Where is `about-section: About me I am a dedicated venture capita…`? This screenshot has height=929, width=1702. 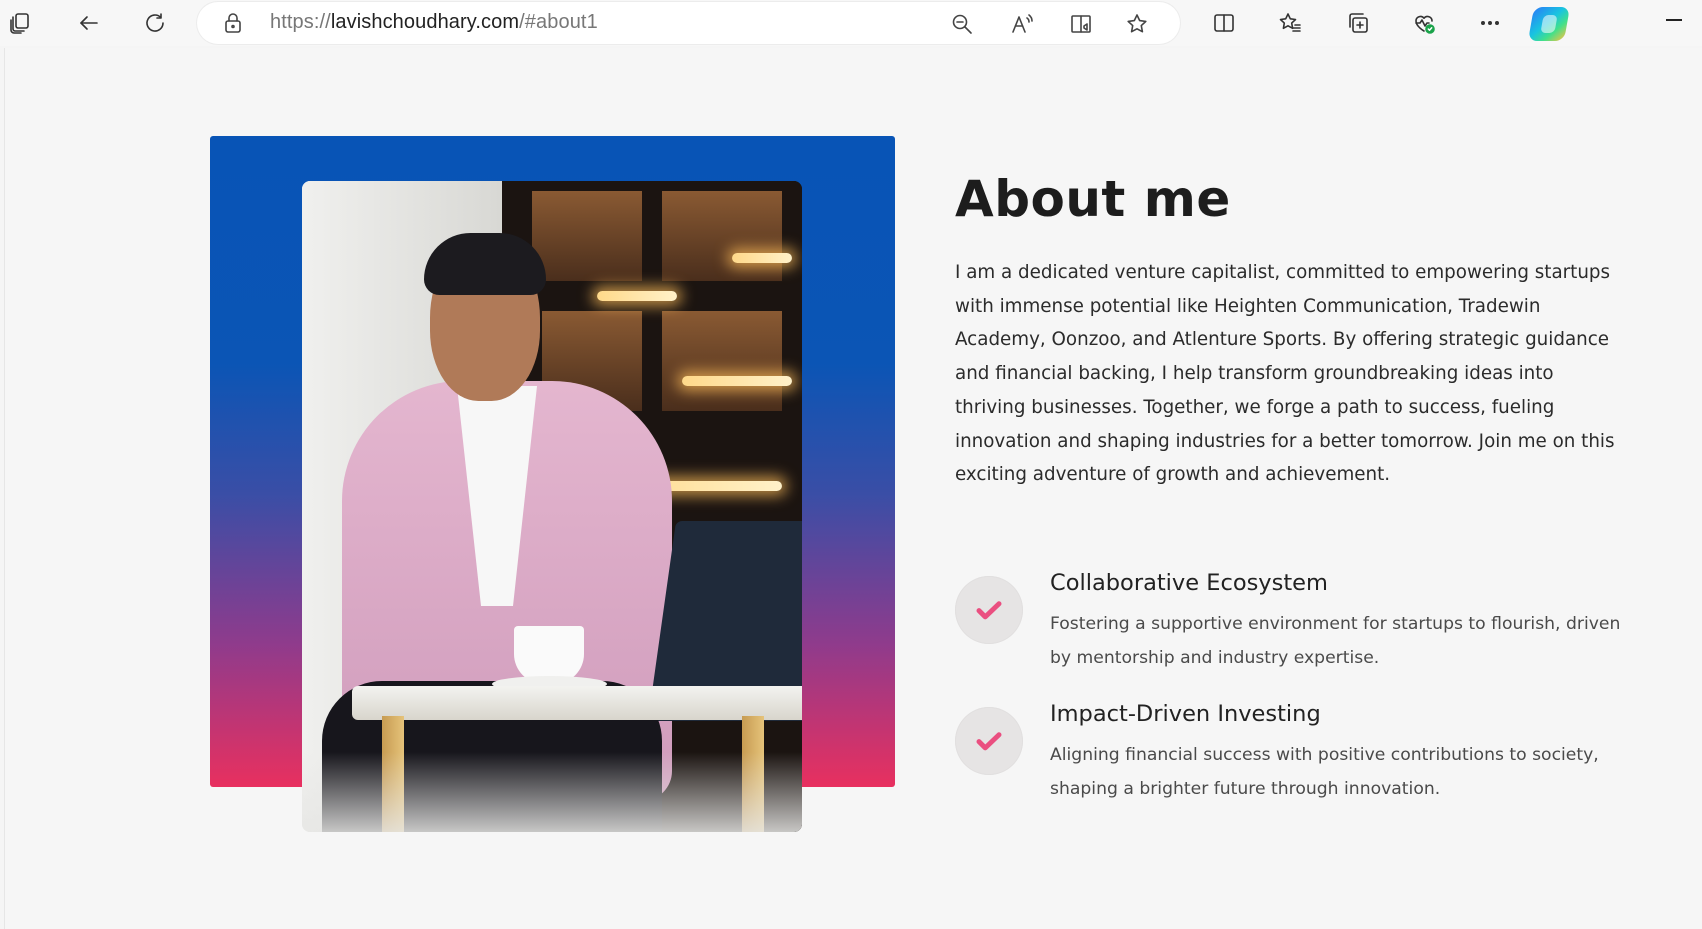 about-section: About me I am a dedicated venture capita… is located at coordinates (1285, 326).